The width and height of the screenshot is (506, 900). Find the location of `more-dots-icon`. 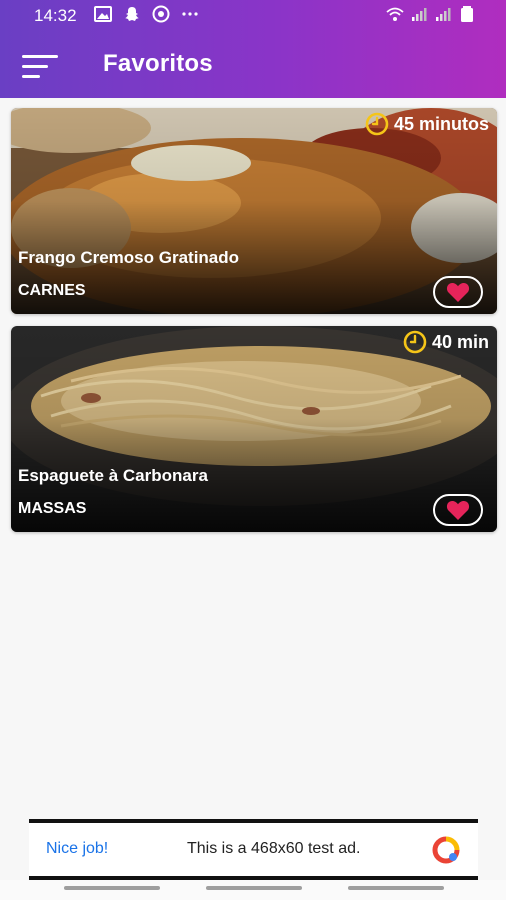

more-dots-icon is located at coordinates (190, 14).